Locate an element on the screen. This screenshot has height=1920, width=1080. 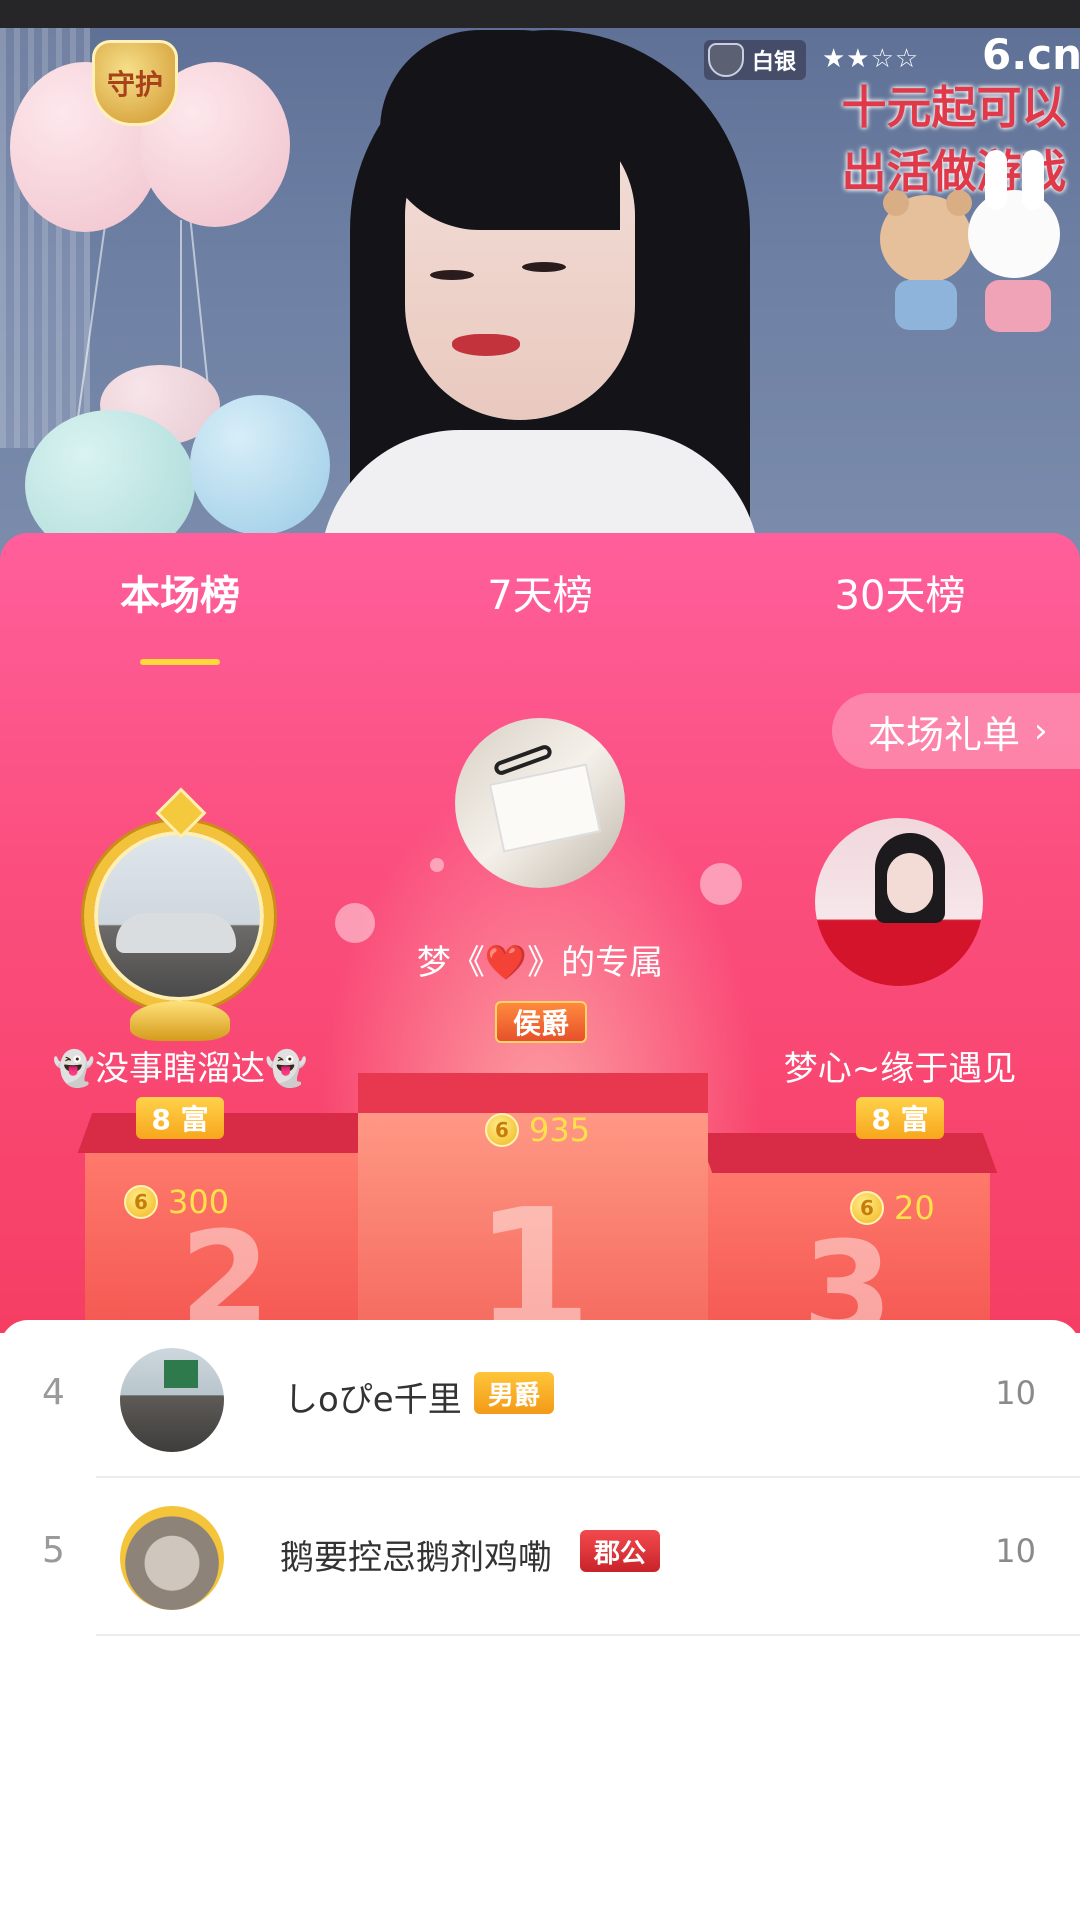
status-bar is located at coordinates (540, 14).